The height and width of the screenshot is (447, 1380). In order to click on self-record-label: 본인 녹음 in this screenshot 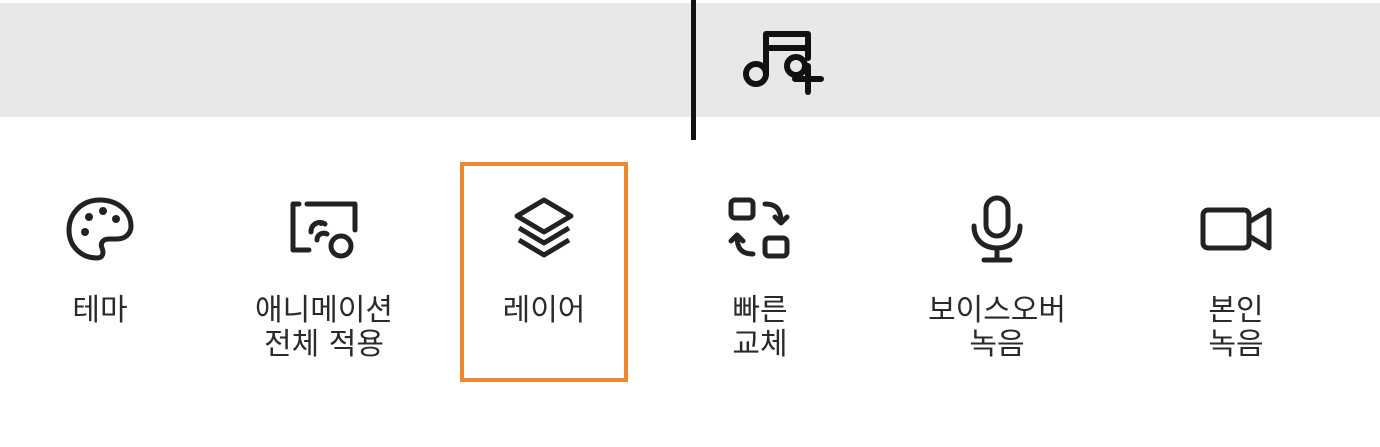, I will do `click(1236, 327)`.